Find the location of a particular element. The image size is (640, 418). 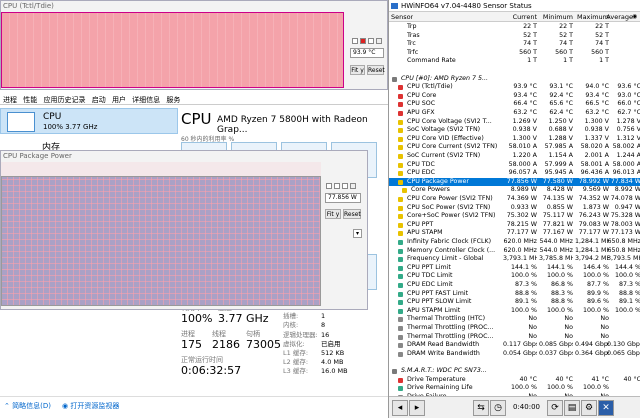

cpu-temp-graph-window: CPU (Tctl/Tdie) 93.9 °C Fit y Reset is located at coordinates (194, 45).